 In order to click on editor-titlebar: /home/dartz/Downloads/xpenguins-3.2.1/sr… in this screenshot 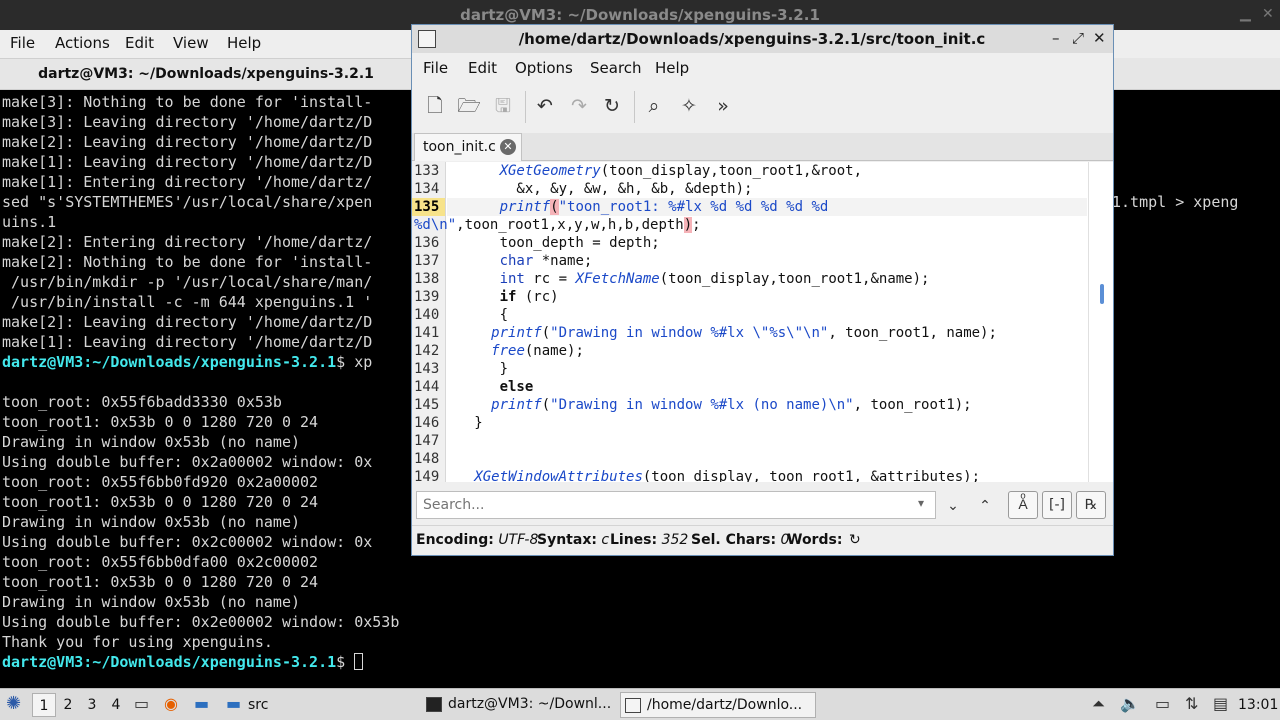, I will do `click(762, 39)`.